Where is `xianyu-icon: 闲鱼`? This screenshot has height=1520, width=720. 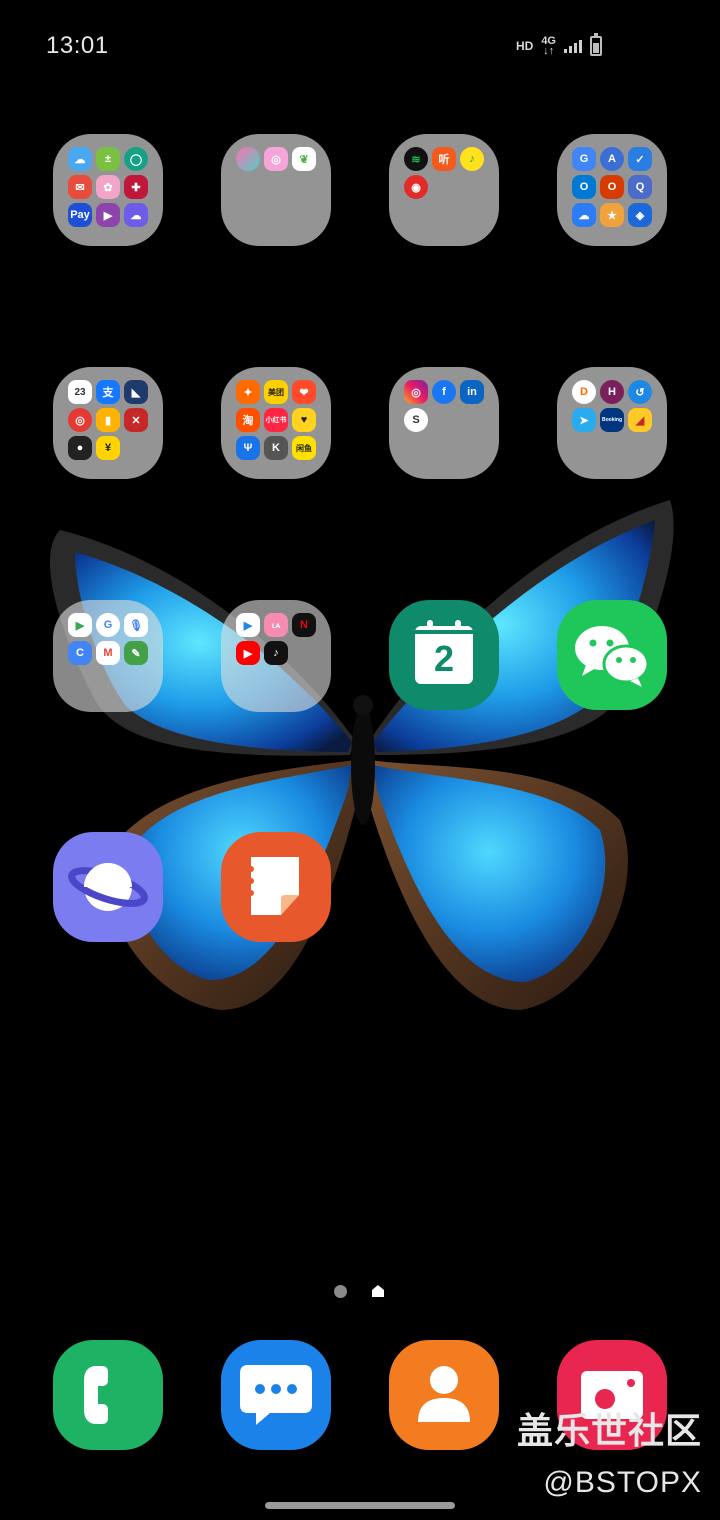 xianyu-icon: 闲鱼 is located at coordinates (304, 448).